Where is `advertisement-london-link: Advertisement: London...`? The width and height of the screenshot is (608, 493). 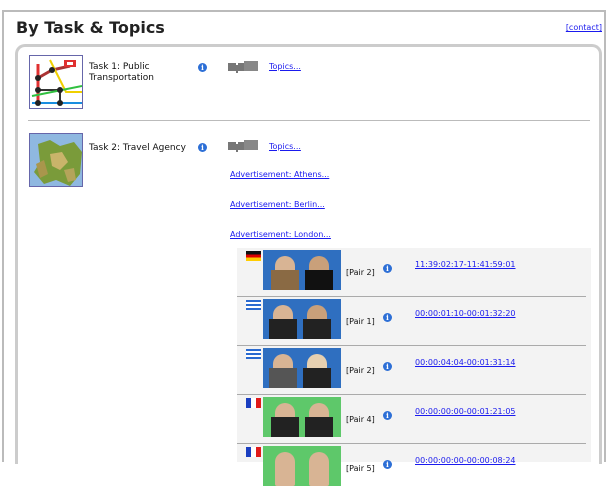
advertisement-london-link: Advertisement: London... is located at coordinates (280, 234).